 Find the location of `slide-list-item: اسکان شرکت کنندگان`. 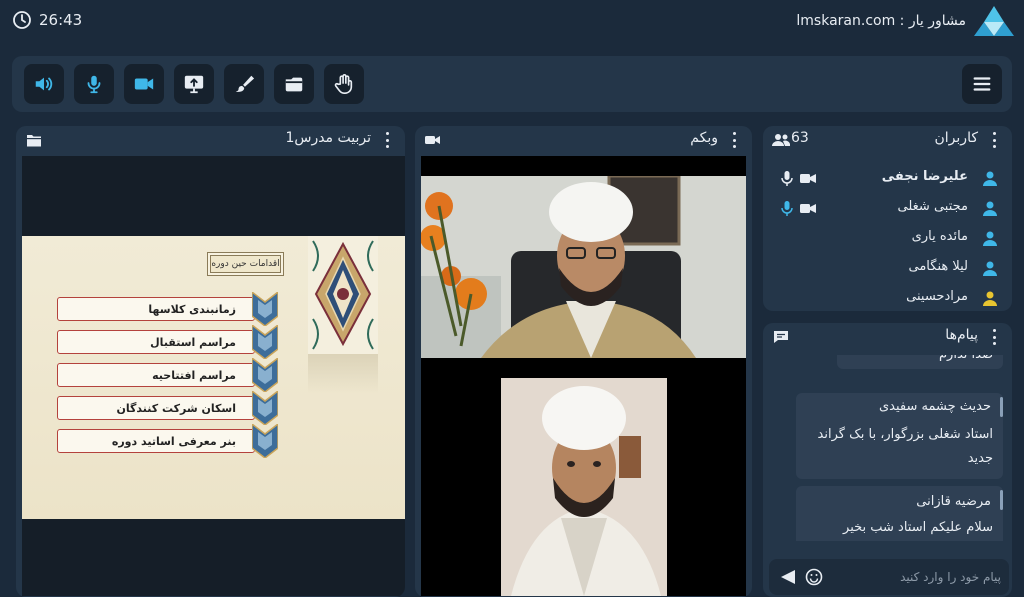

slide-list-item: اسکان شرکت کنندگان is located at coordinates (156, 408).